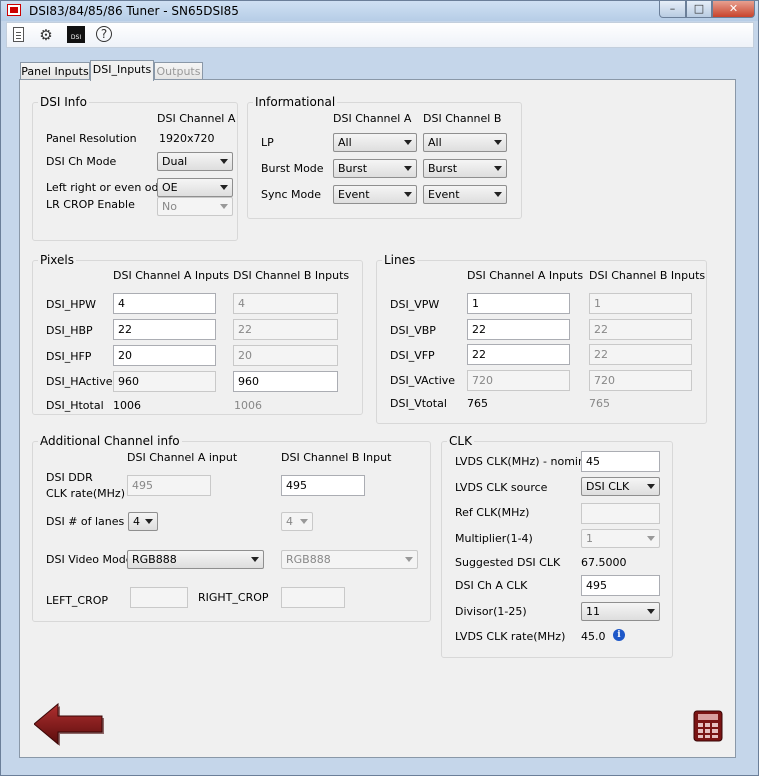  Describe the element at coordinates (501, 487) in the screenshot. I see `lvds-source-label: LVDS CLK source` at that location.